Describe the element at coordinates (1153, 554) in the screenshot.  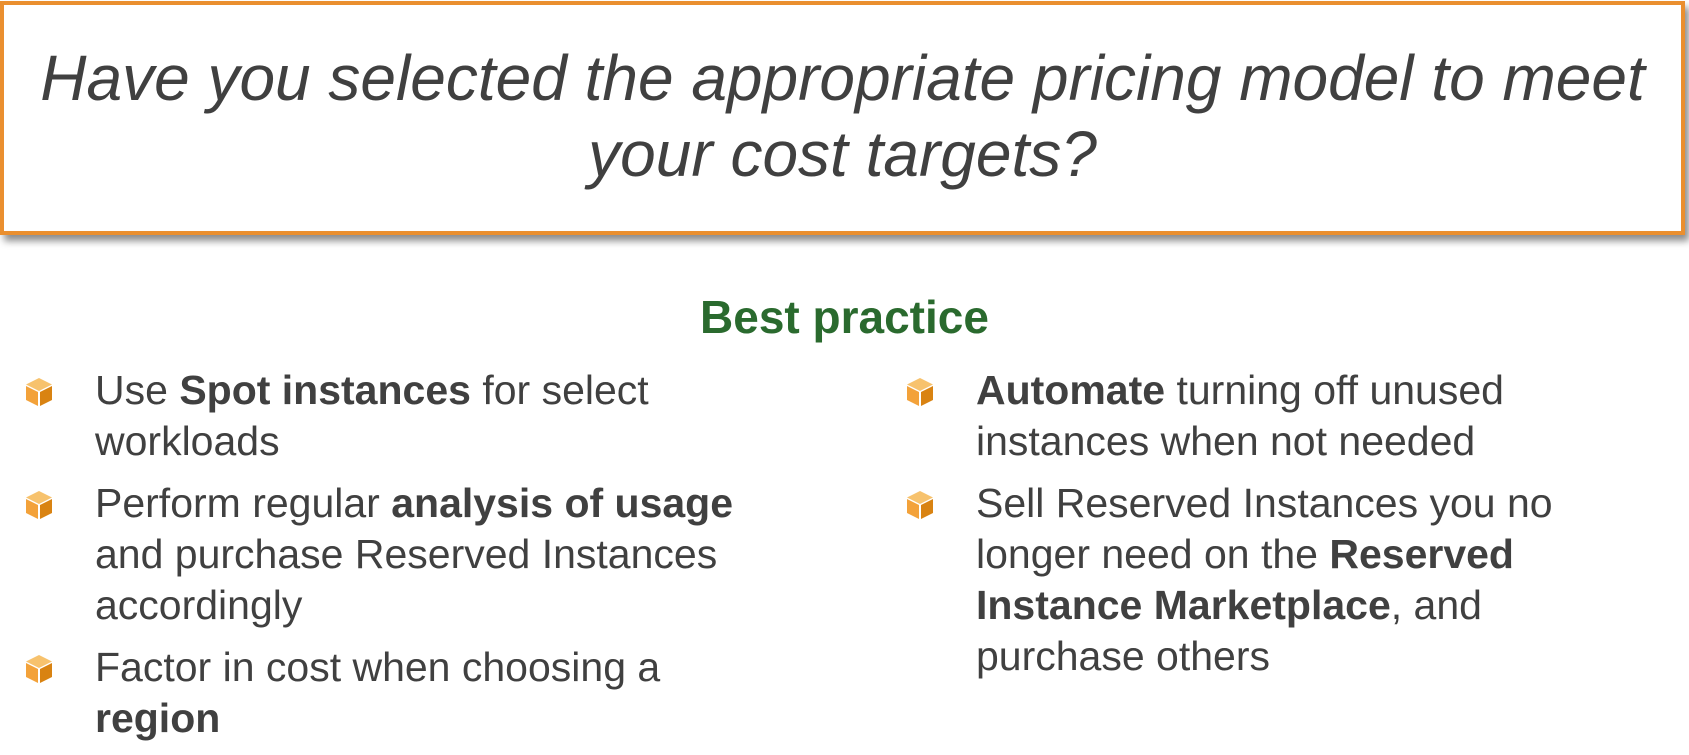
I see `item-text-pre2: longer need on the` at that location.